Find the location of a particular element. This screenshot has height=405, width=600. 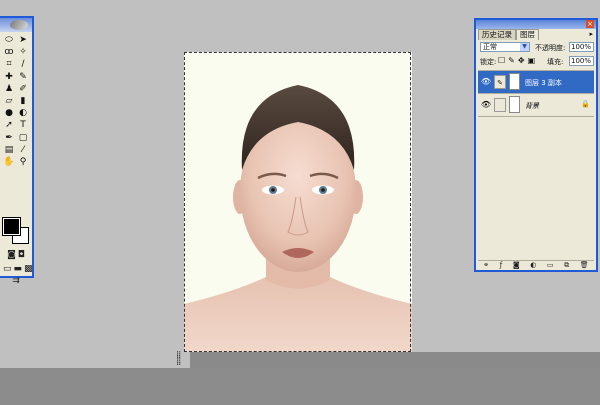

layer-row: 👁 背景 🔒 is located at coordinates (536, 105).